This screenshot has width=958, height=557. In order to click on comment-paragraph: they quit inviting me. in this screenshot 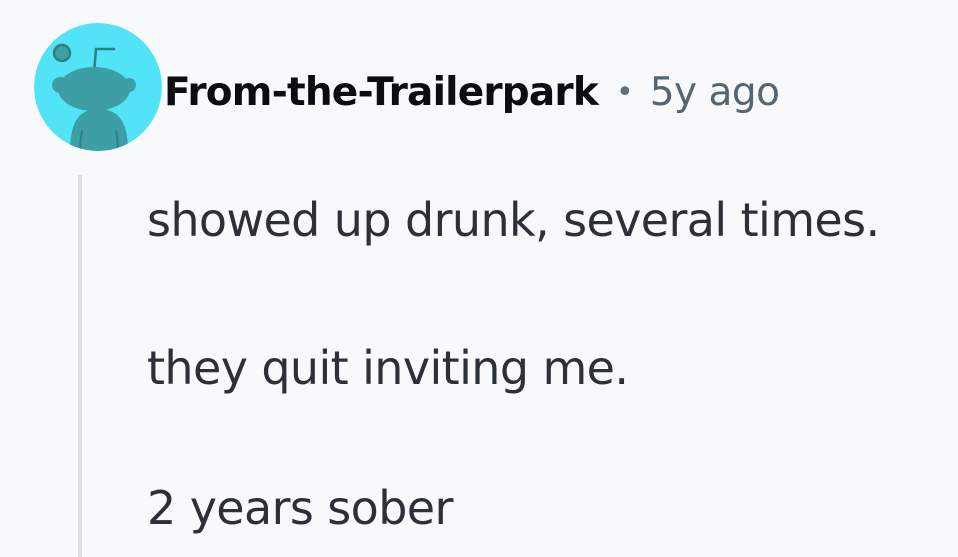, I will do `click(388, 368)`.